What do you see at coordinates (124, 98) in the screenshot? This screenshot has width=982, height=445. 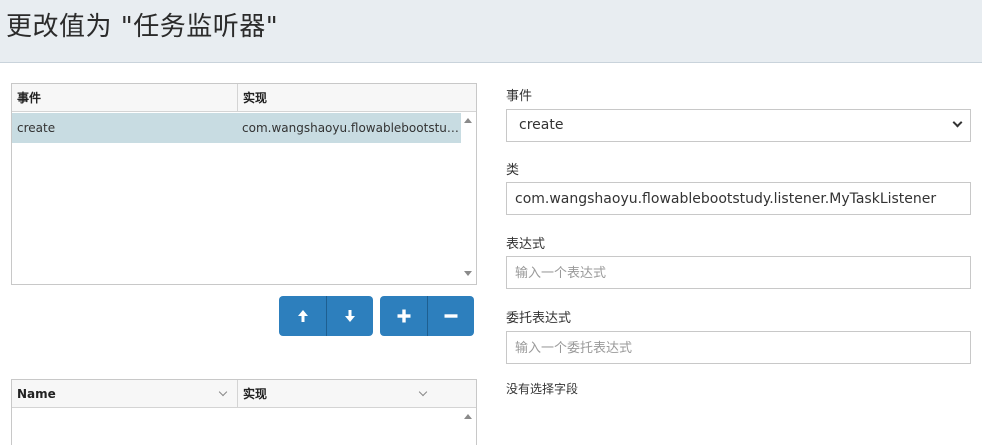 I see `column-header-event: 事件` at bounding box center [124, 98].